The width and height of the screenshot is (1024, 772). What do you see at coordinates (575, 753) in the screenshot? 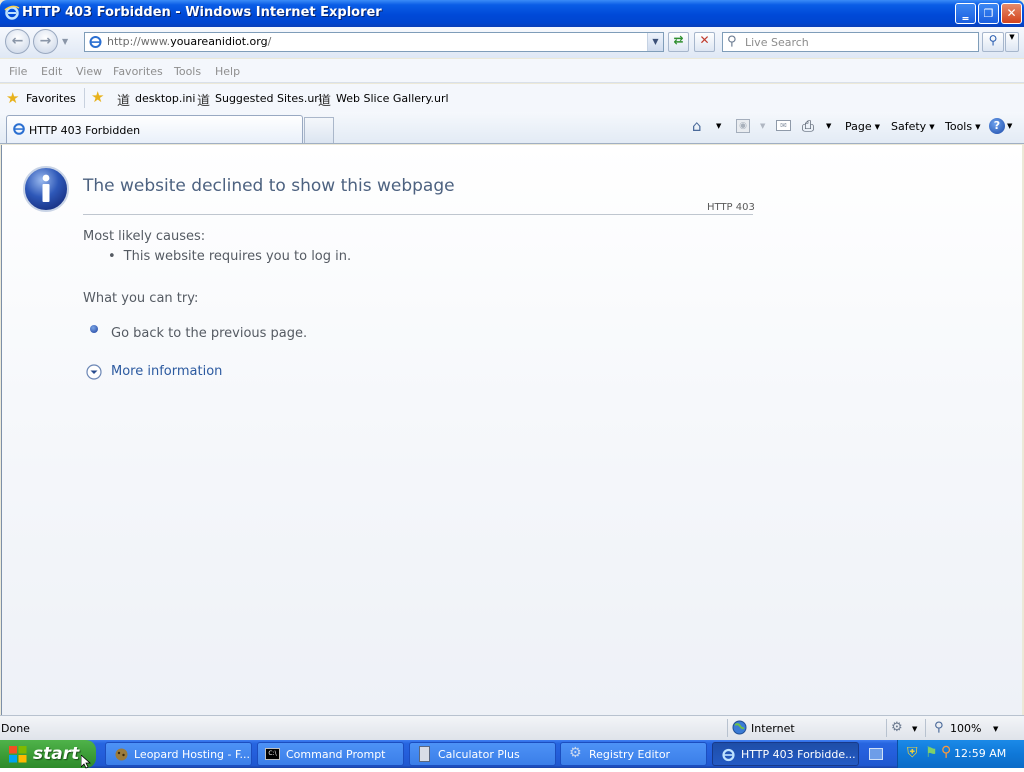
I see `registry-editor-icon: ⚙` at bounding box center [575, 753].